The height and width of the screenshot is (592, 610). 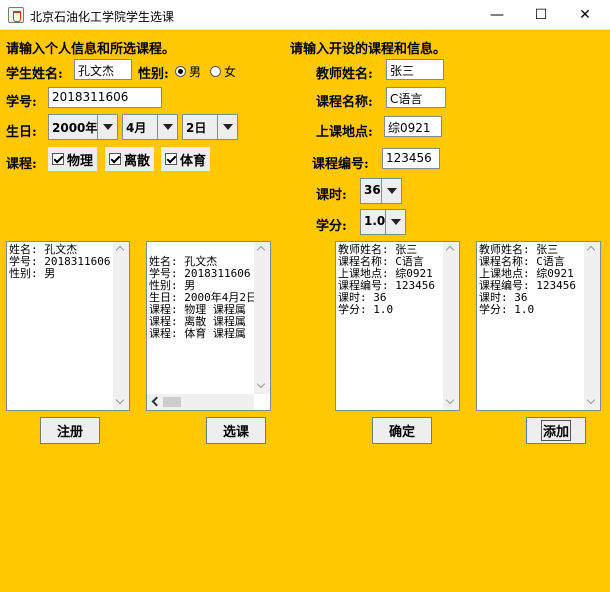 What do you see at coordinates (585, 15) in the screenshot?
I see `close-button: ✕` at bounding box center [585, 15].